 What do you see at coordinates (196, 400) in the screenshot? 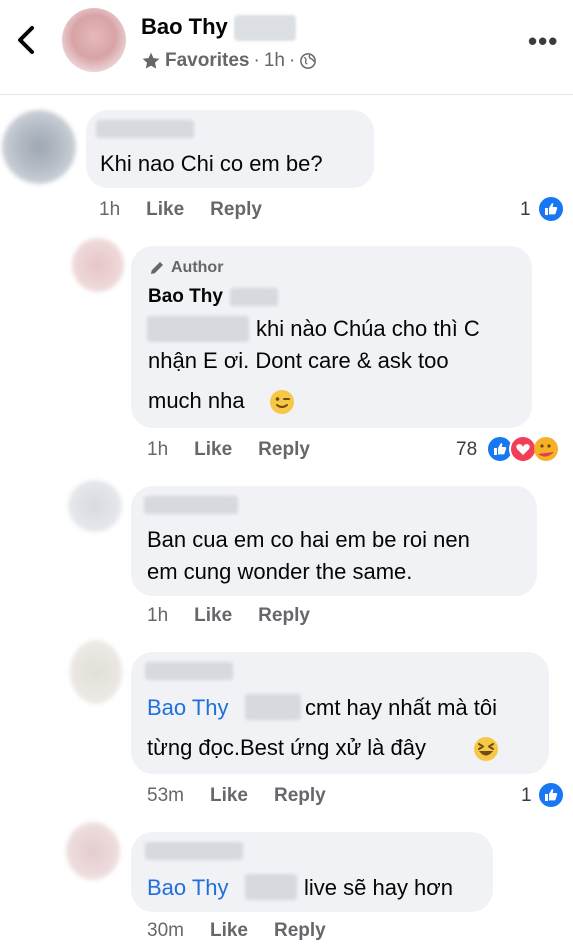
I see `reply-text-line-3: much nha` at bounding box center [196, 400].